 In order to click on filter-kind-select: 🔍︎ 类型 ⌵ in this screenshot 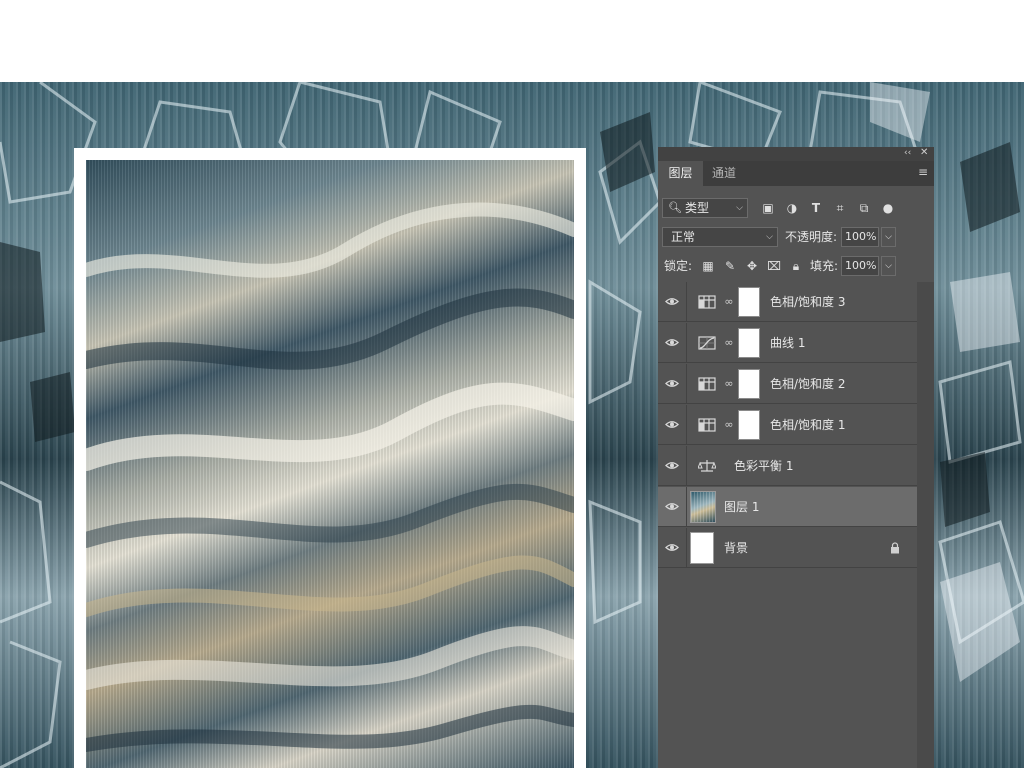, I will do `click(705, 208)`.